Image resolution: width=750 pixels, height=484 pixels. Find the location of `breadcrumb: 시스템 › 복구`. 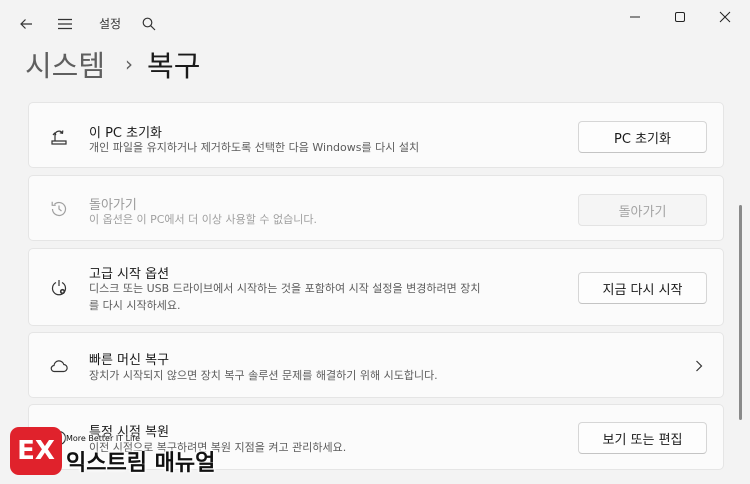

breadcrumb: 시스템 › 복구 is located at coordinates (112, 64).